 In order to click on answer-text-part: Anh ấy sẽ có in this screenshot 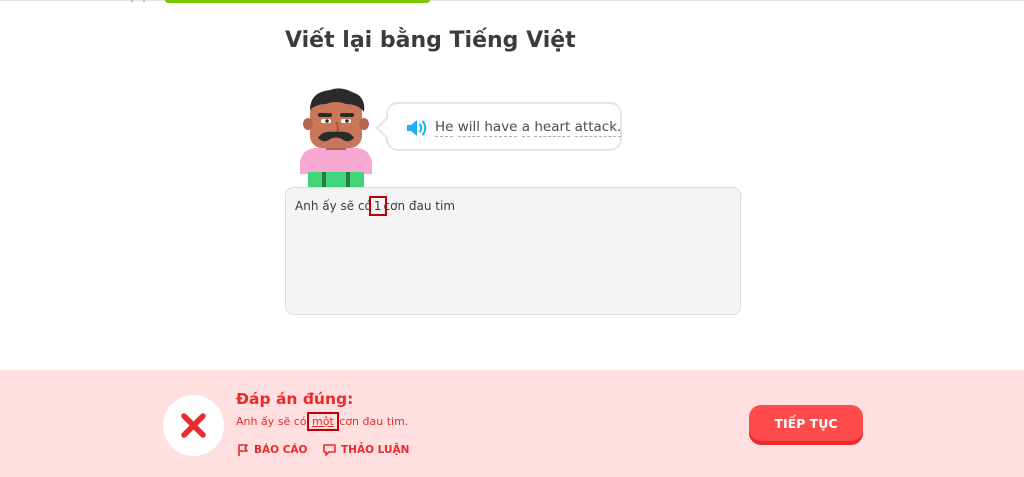, I will do `click(333, 206)`.